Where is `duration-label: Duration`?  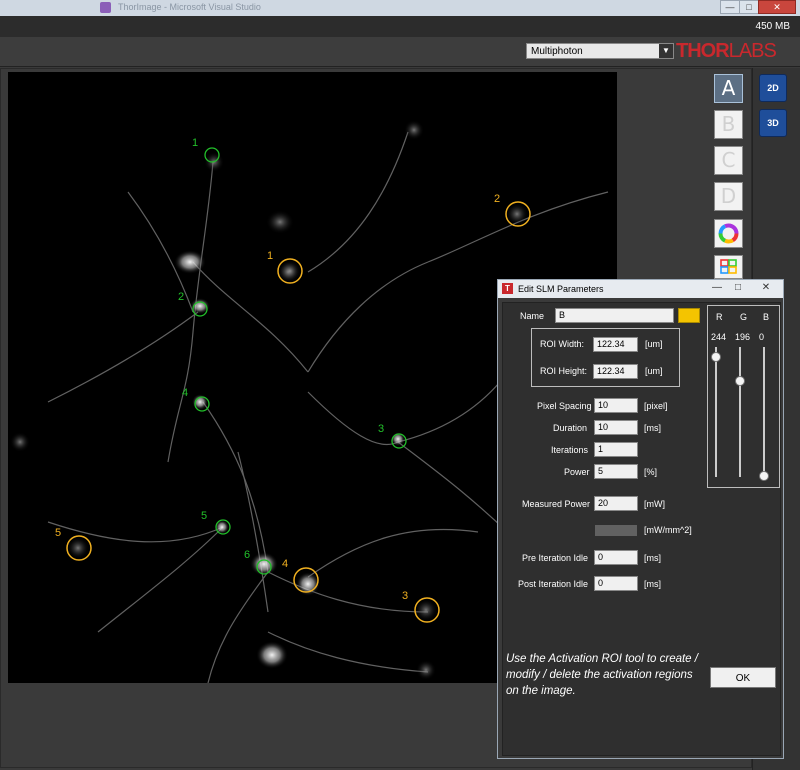 duration-label: Duration is located at coordinates (570, 428).